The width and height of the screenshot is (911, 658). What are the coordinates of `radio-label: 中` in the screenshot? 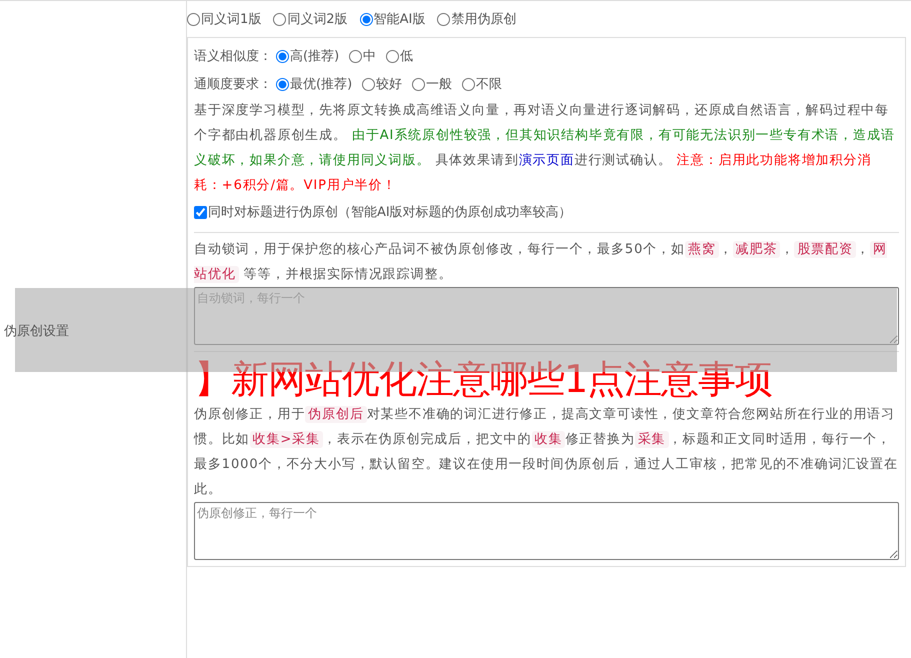 It's located at (369, 56).